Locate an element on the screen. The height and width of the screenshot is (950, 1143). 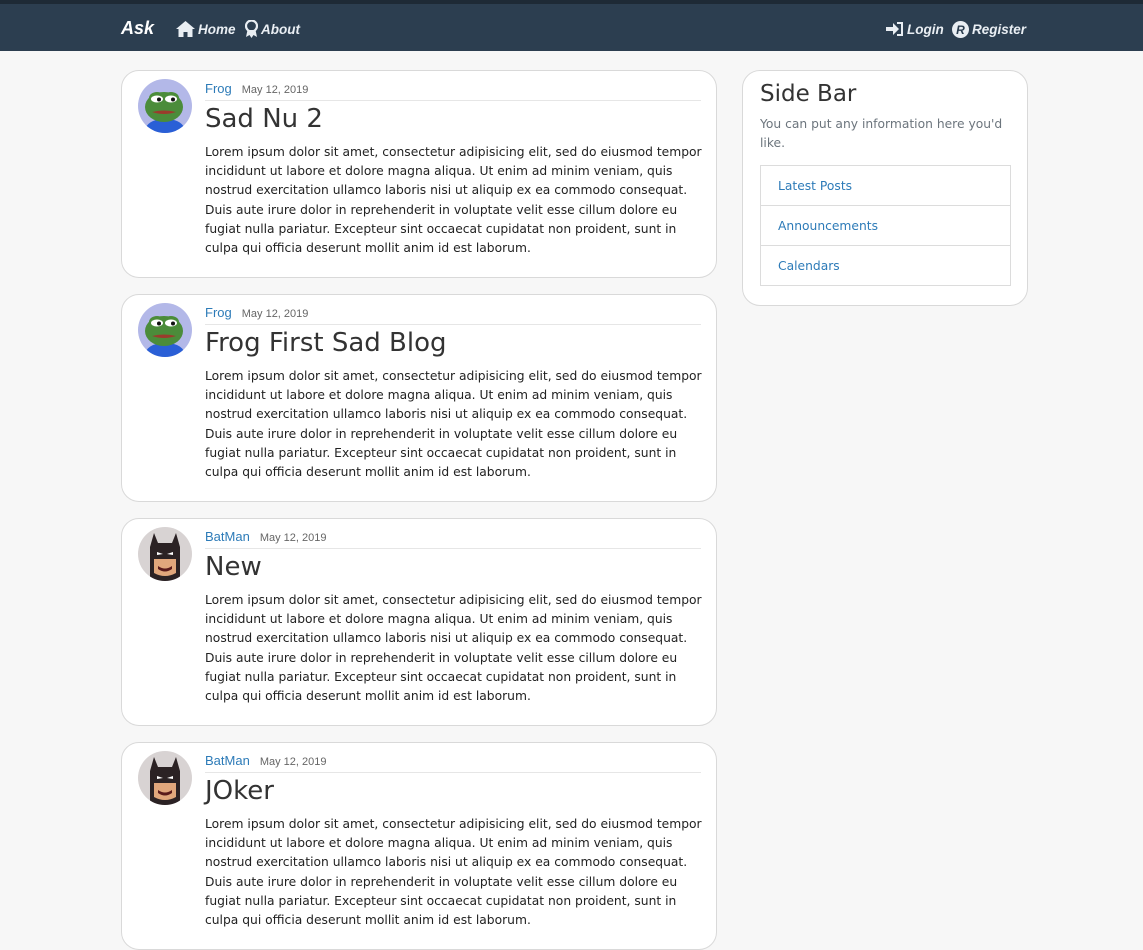
sidebar-item-latest-posts: Latest Posts is located at coordinates (885, 186).